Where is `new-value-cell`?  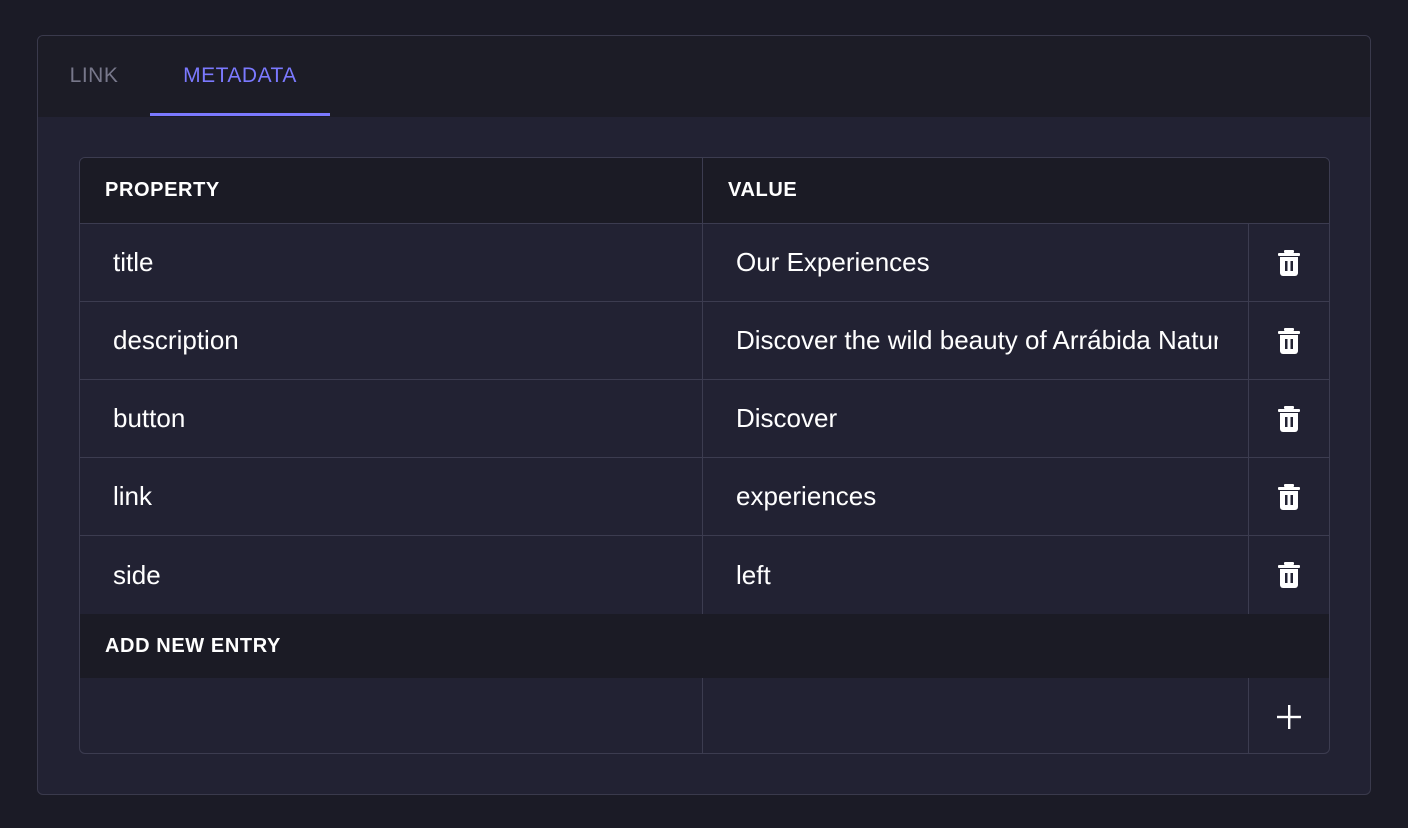 new-value-cell is located at coordinates (976, 715).